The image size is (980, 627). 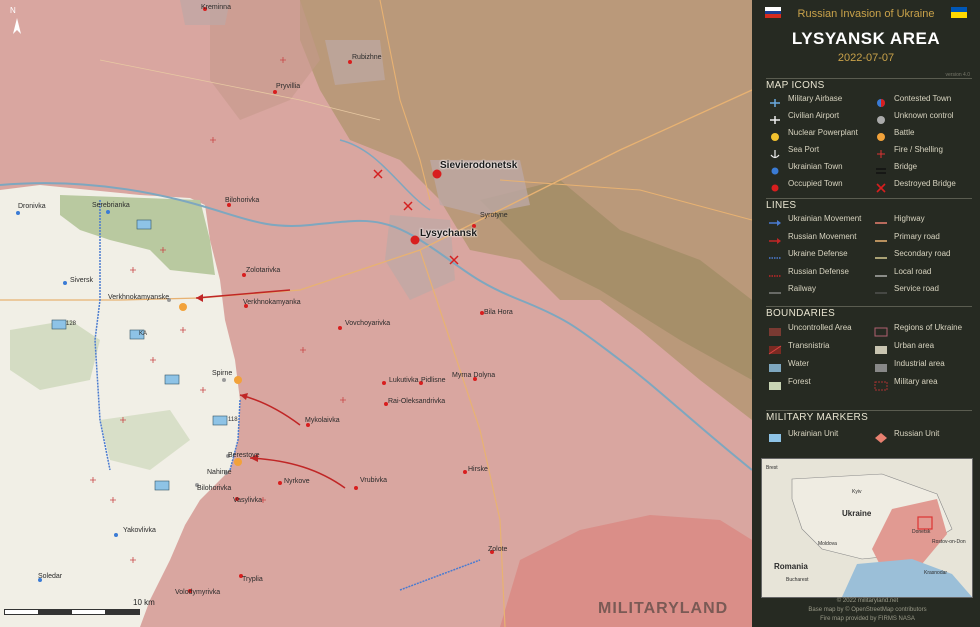 I want to click on nuclear-icon, so click(x=775, y=135).